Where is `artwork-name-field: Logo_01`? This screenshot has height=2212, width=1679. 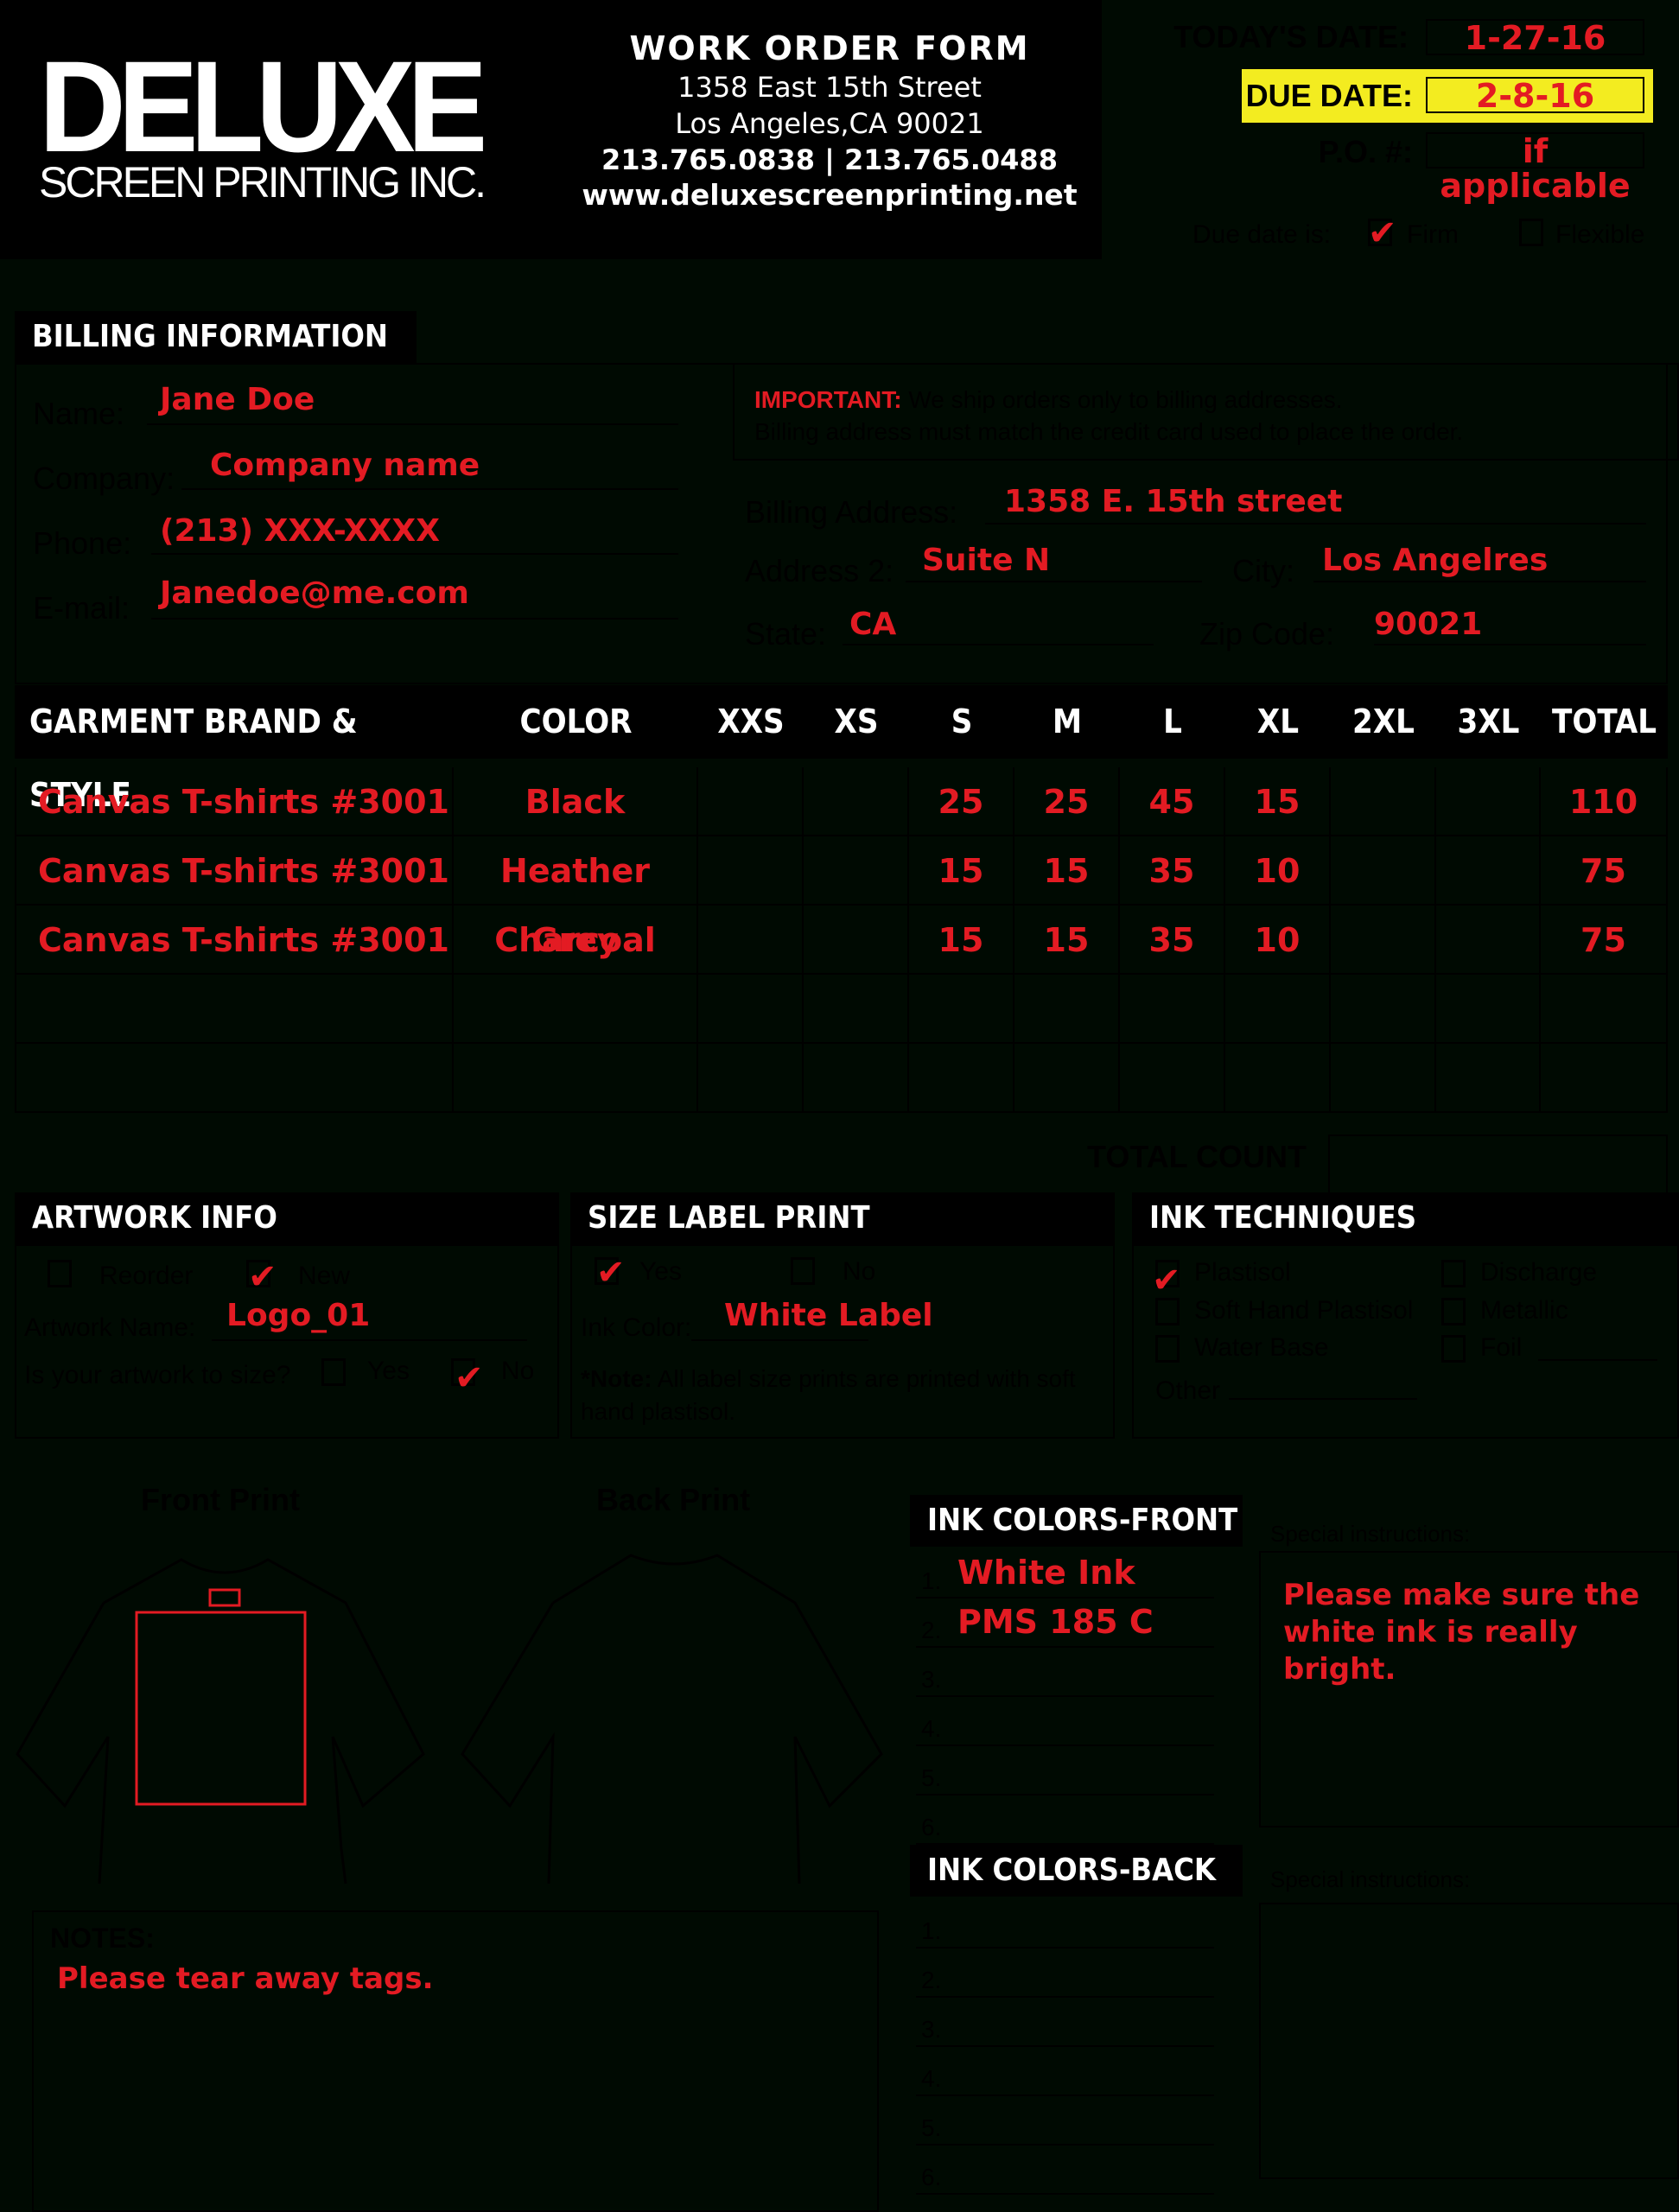 artwork-name-field: Logo_01 is located at coordinates (298, 1315).